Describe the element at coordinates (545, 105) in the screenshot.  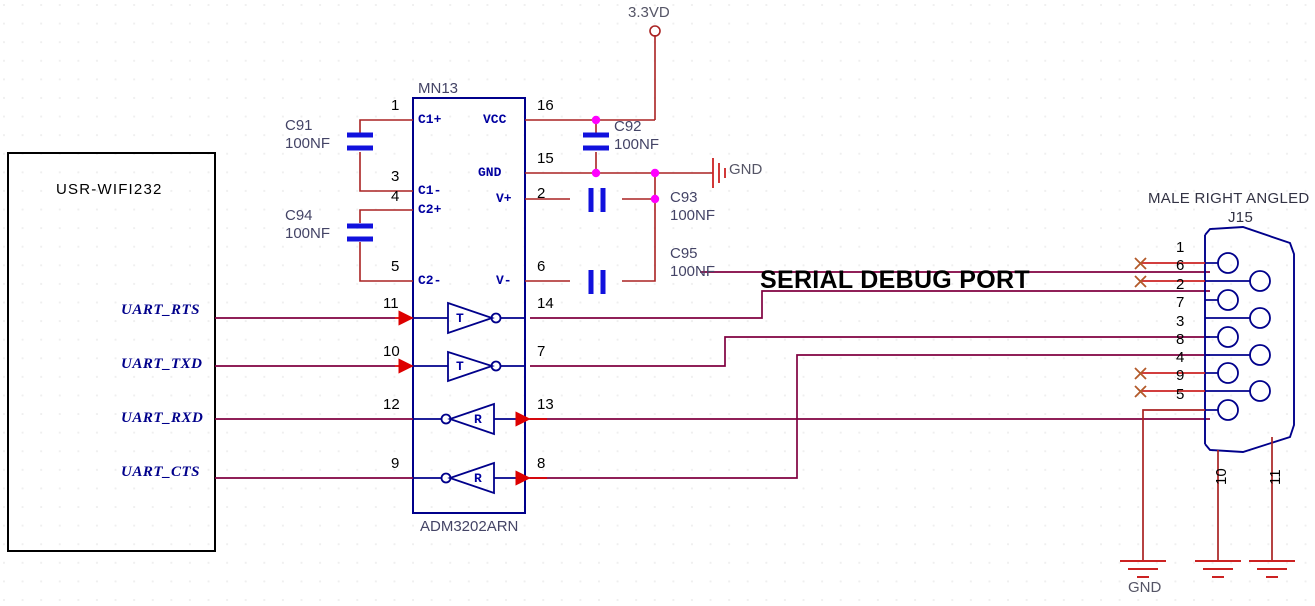
I see `ic-pin-number-16: 16` at that location.